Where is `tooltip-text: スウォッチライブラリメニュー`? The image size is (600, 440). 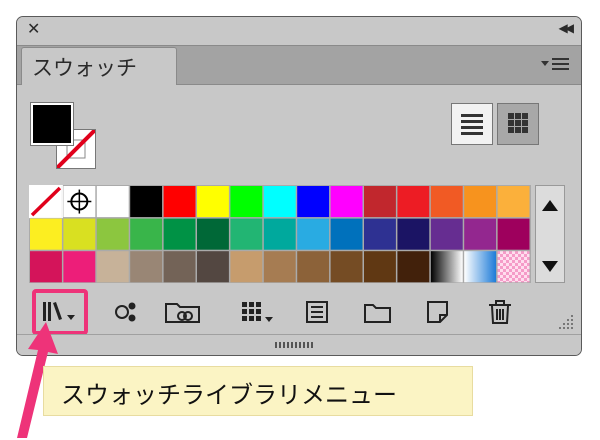 tooltip-text: スウォッチライブラリメニュー is located at coordinates (229, 395).